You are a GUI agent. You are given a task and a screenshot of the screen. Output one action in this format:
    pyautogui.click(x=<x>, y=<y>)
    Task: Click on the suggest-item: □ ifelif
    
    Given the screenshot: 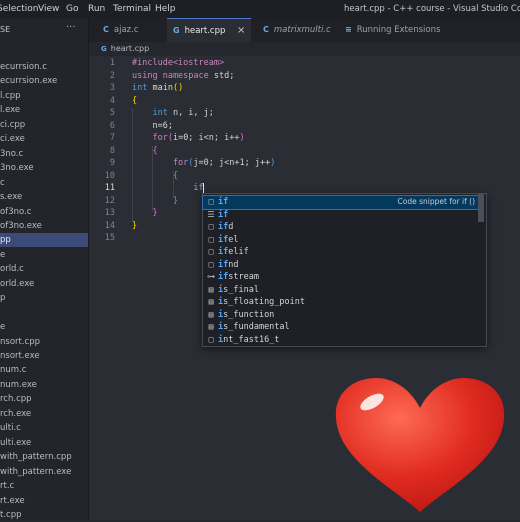 What is the action you would take?
    pyautogui.click(x=341, y=252)
    